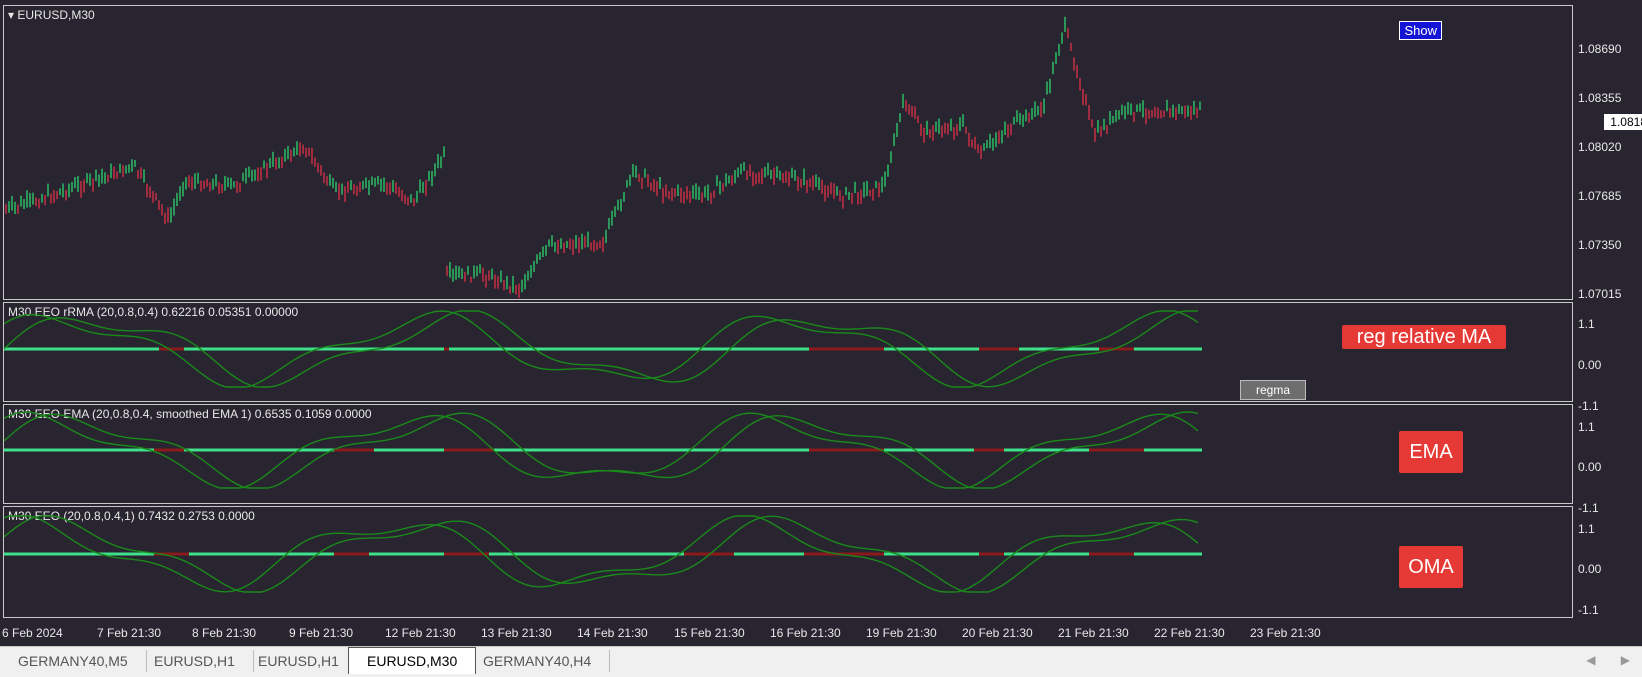 The image size is (1642, 677). What do you see at coordinates (420, 633) in the screenshot?
I see `time-label: 12 Feb 21:30` at bounding box center [420, 633].